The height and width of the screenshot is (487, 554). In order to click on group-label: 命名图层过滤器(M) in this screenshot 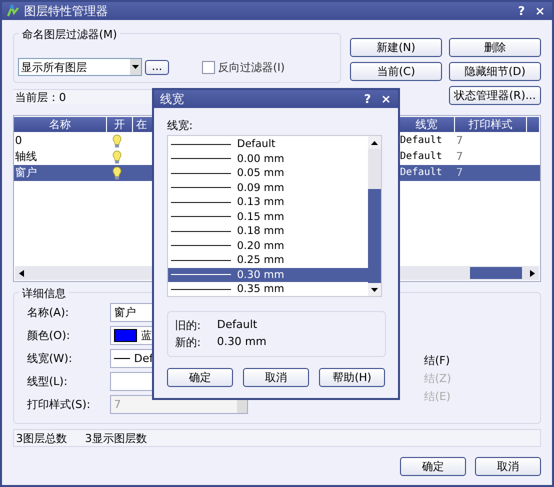, I will do `click(69, 34)`.